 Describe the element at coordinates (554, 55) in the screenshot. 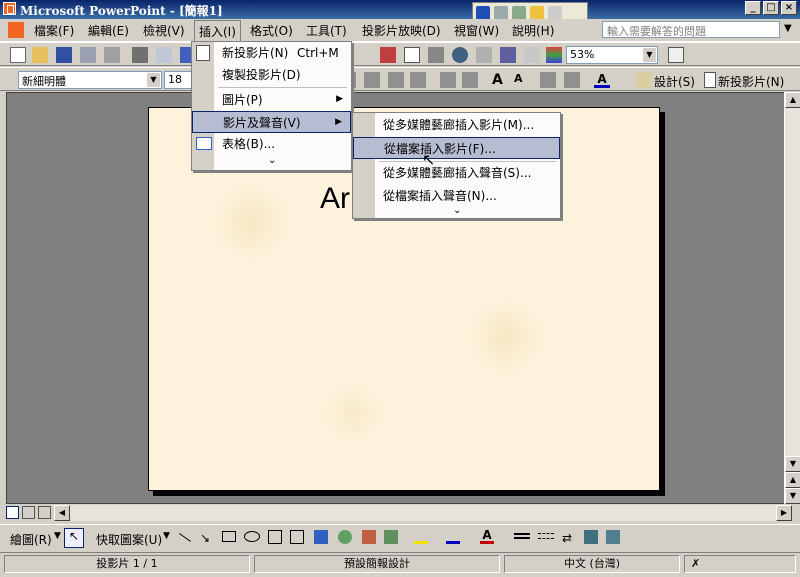

I see `color-grayscale-icon` at that location.